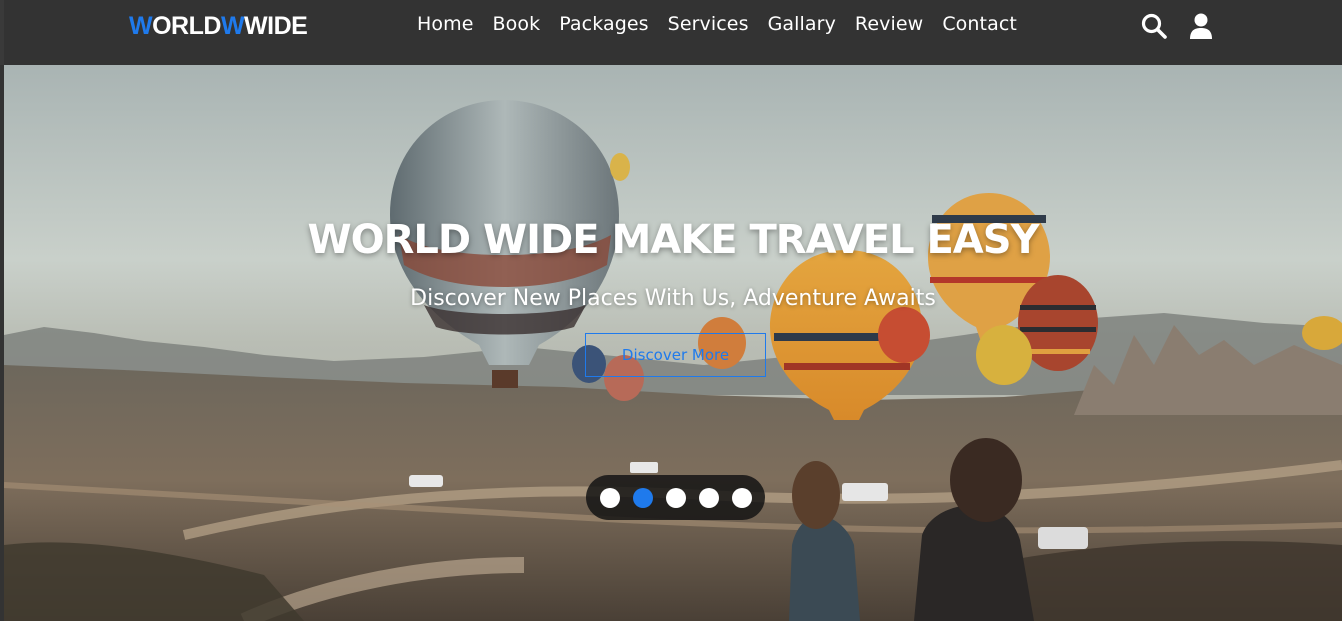  Describe the element at coordinates (708, 24) in the screenshot. I see `nav-services: Services` at that location.